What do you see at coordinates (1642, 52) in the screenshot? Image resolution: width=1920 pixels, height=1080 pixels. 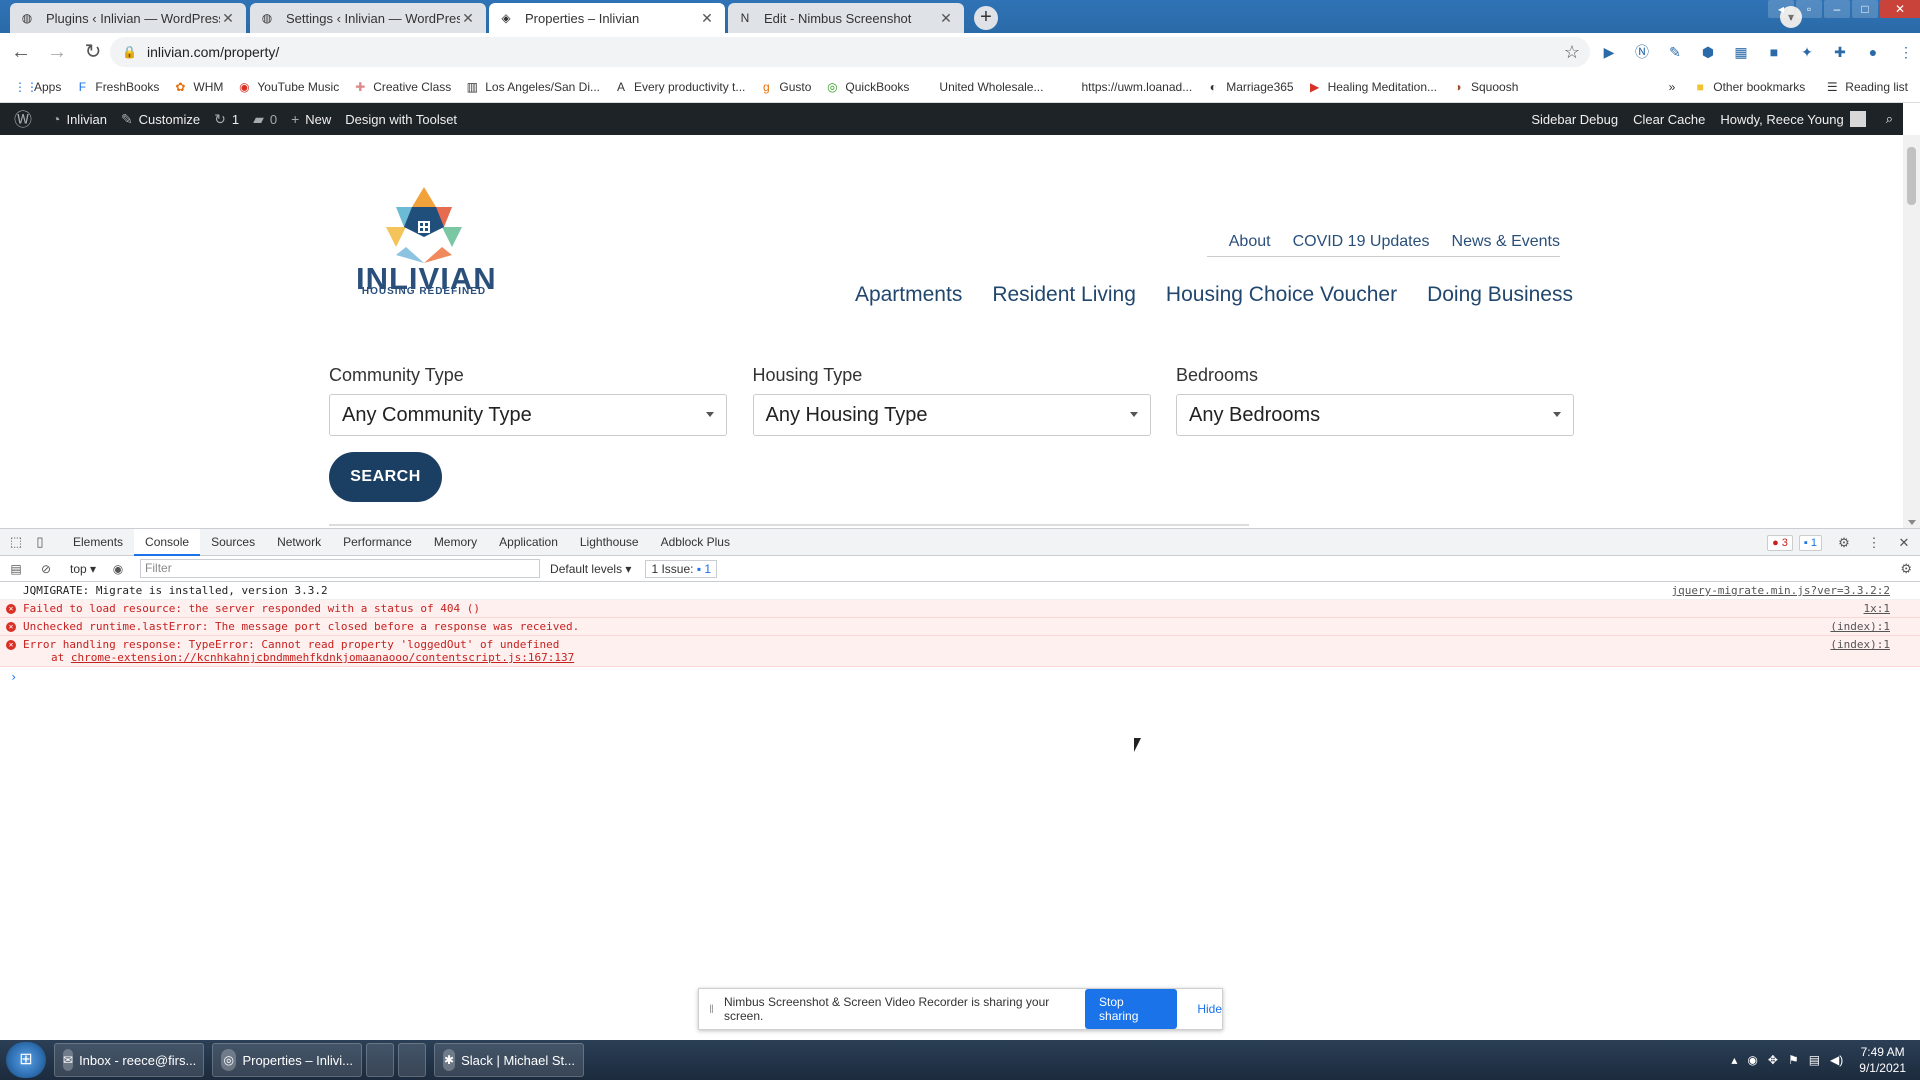 I see `nimbus-extension-icon: Ⓝ` at bounding box center [1642, 52].